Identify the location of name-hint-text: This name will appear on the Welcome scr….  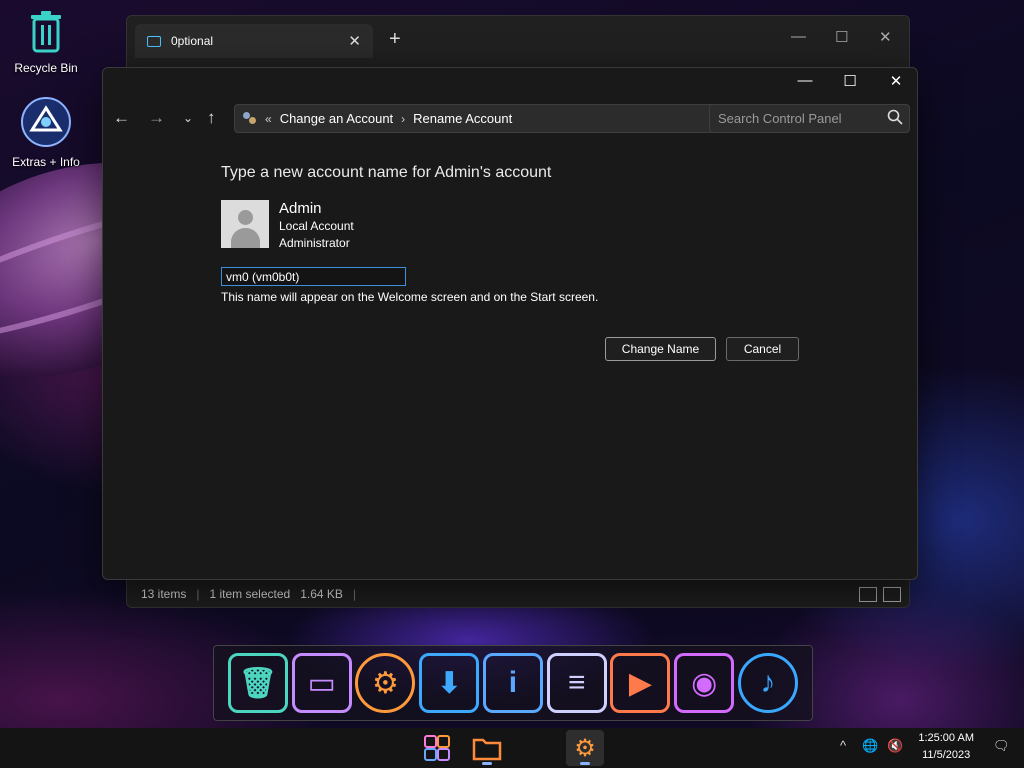
(410, 297).